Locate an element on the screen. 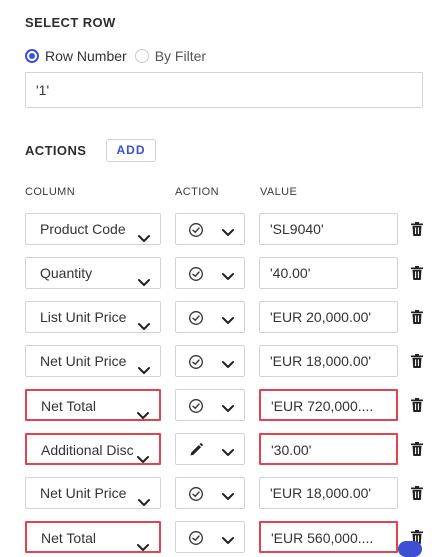 The height and width of the screenshot is (557, 432). column-select: Additional Disc is located at coordinates (93, 449).